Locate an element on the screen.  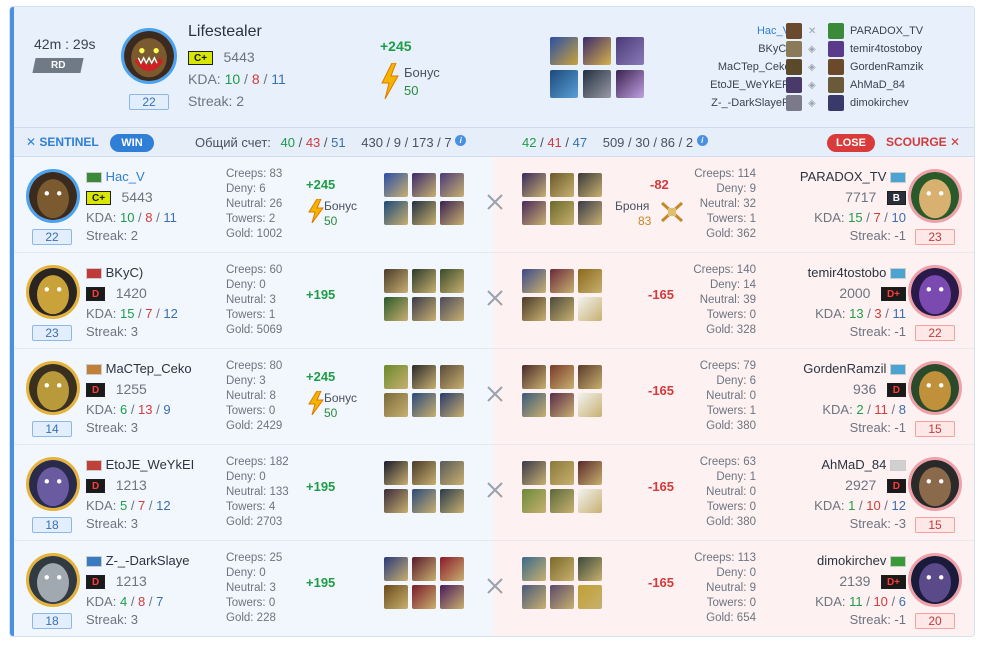
player-name: Hac_V is located at coordinates (149, 176).